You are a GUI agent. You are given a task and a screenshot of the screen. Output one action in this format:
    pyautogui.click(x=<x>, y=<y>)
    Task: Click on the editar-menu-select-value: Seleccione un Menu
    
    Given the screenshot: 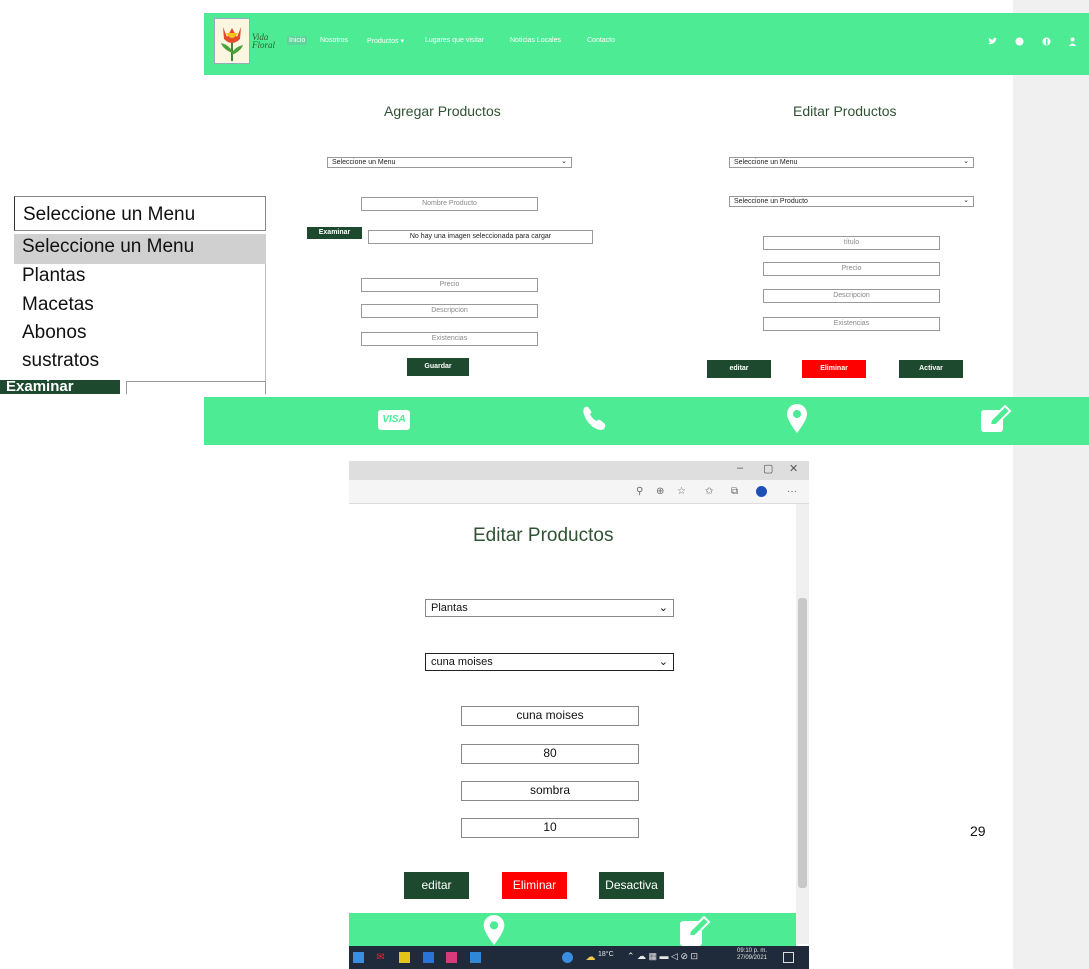 What is the action you would take?
    pyautogui.click(x=766, y=162)
    